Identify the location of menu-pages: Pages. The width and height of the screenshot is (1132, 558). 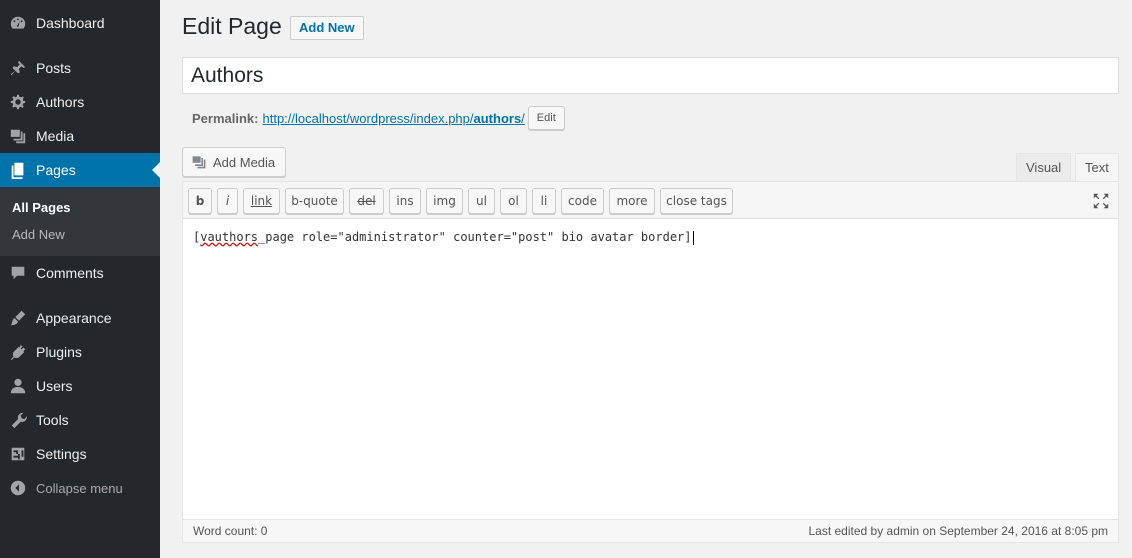
(80, 170).